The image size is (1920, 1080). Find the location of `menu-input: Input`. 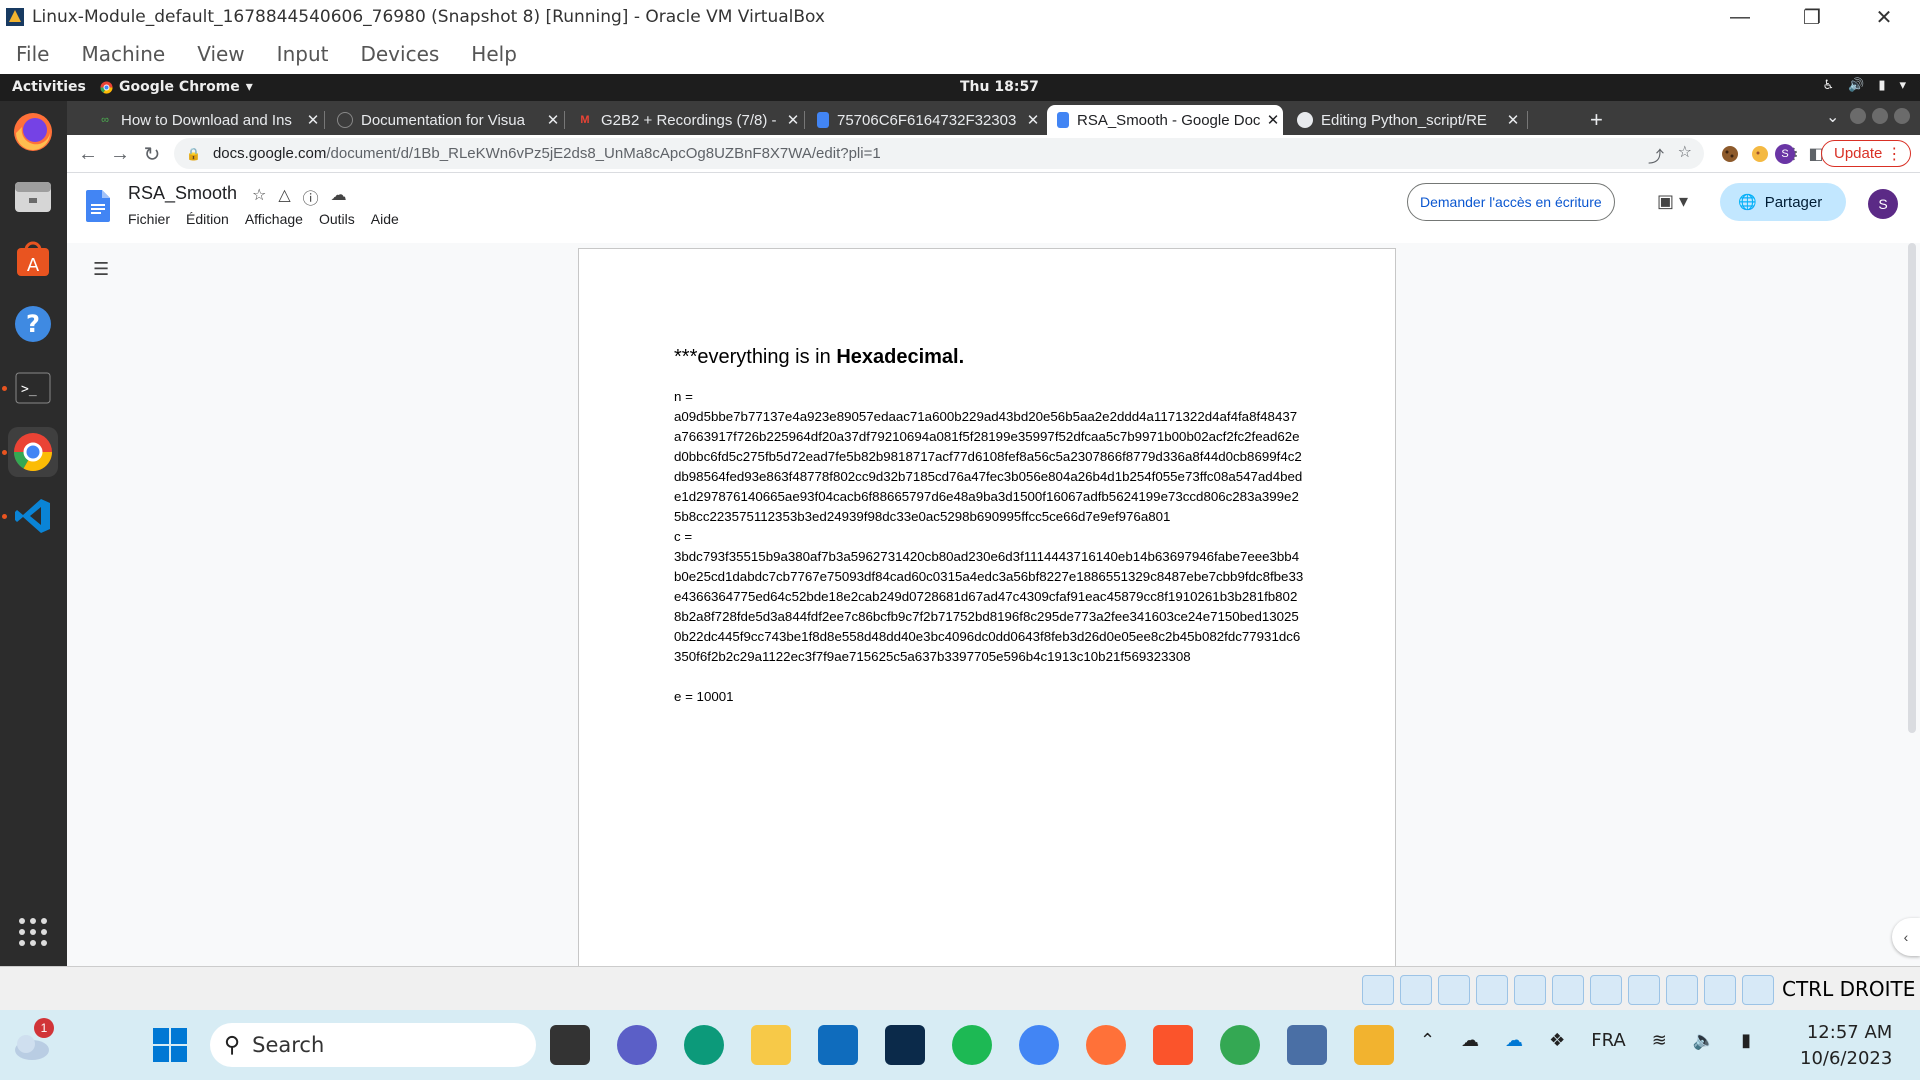

menu-input: Input is located at coordinates (303, 54).